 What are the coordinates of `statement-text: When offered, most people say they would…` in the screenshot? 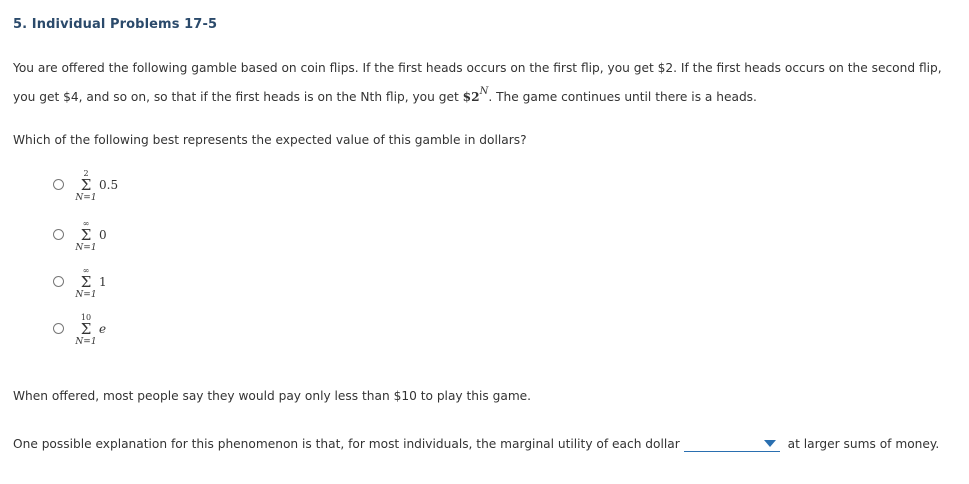 It's located at (272, 396).